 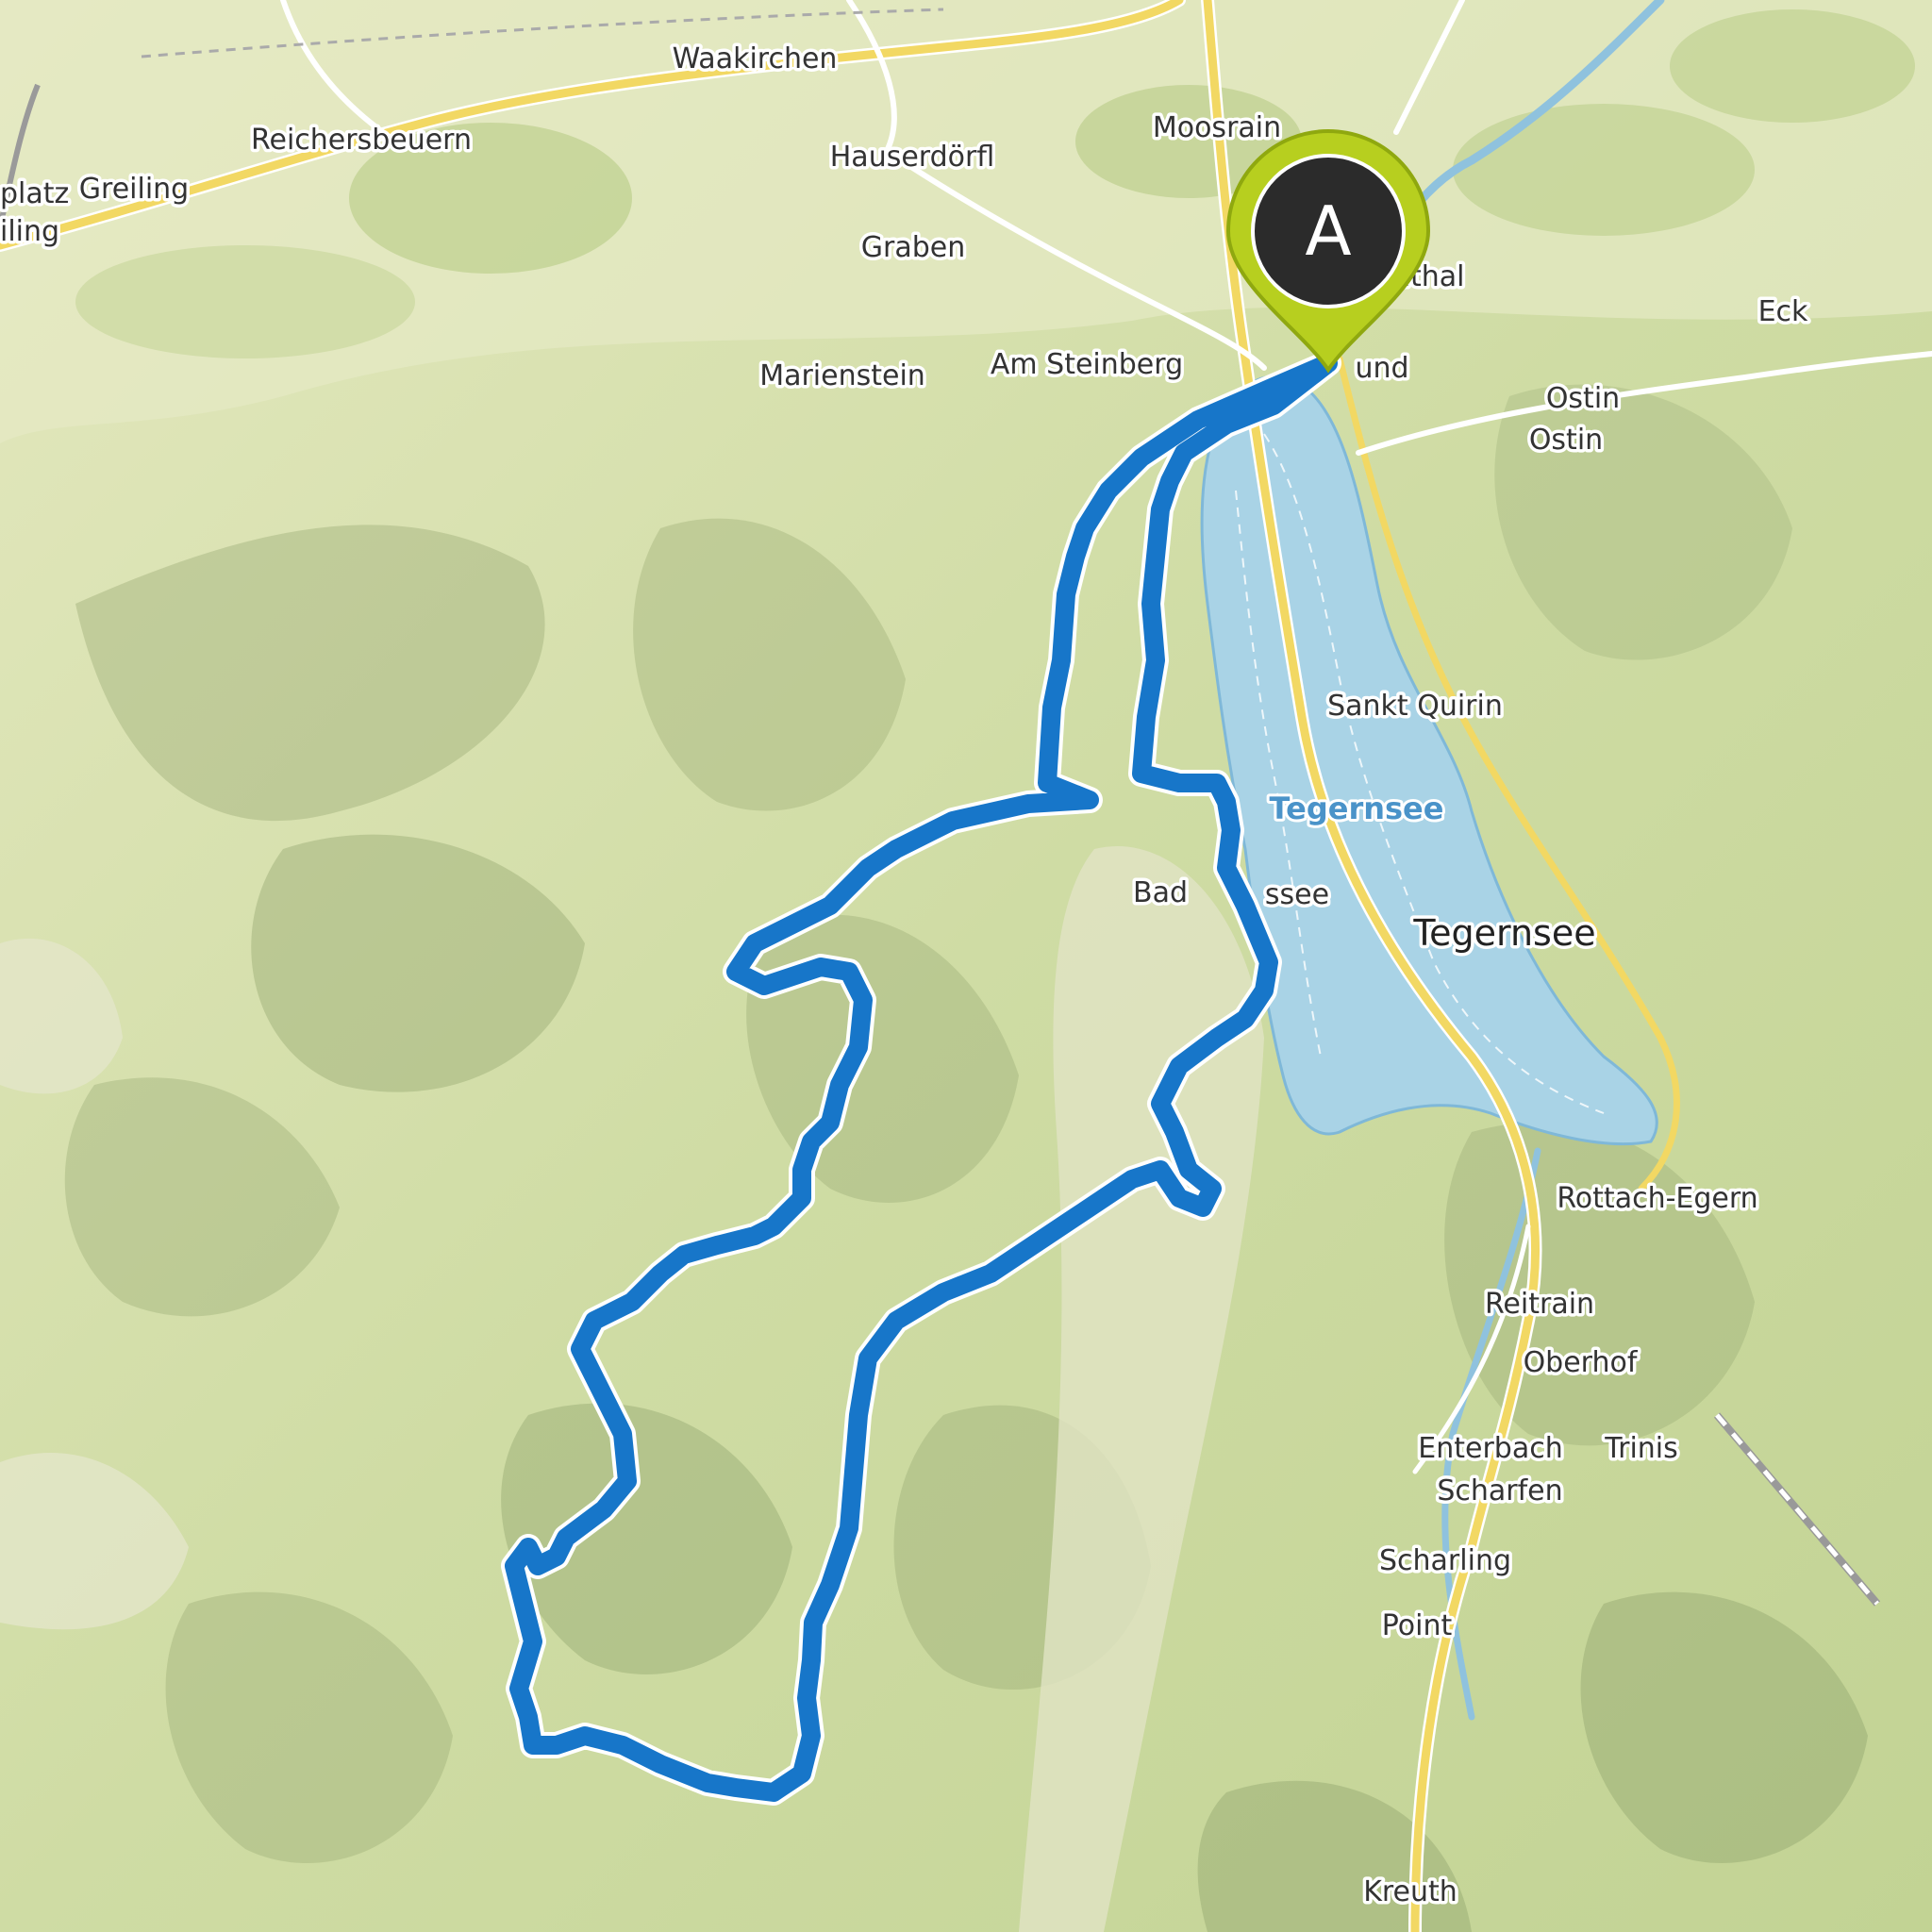 What do you see at coordinates (756, 58) in the screenshot?
I see `label-waakirchen: Waakirchen` at bounding box center [756, 58].